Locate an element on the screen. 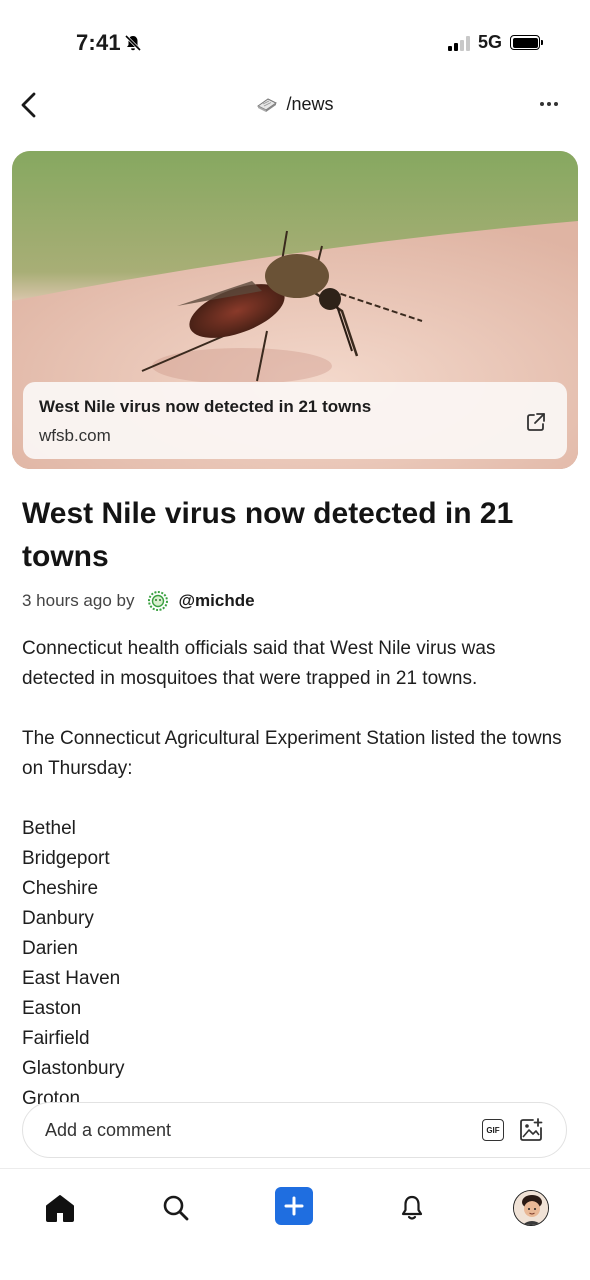 The height and width of the screenshot is (1280, 590). town-list-item: Easton is located at coordinates (52, 1008).